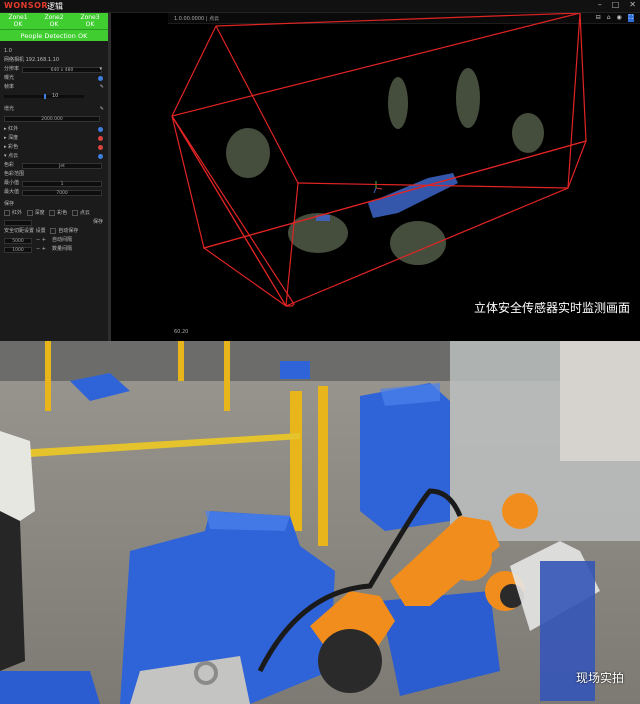  Describe the element at coordinates (44, 96) in the screenshot. I see `framerate-slider` at that location.